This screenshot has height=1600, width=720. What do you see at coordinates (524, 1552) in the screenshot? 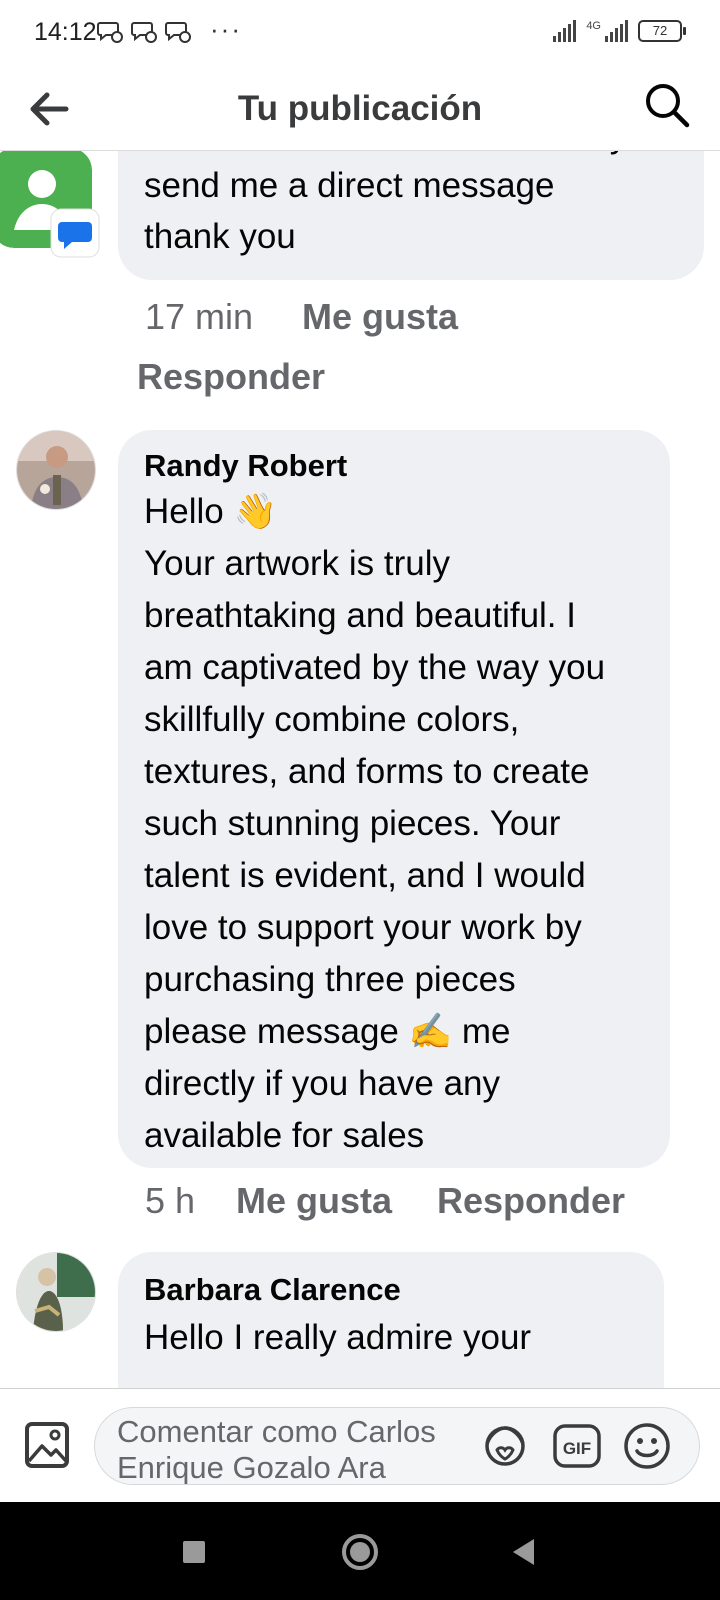
I see `back-button-icon` at bounding box center [524, 1552].